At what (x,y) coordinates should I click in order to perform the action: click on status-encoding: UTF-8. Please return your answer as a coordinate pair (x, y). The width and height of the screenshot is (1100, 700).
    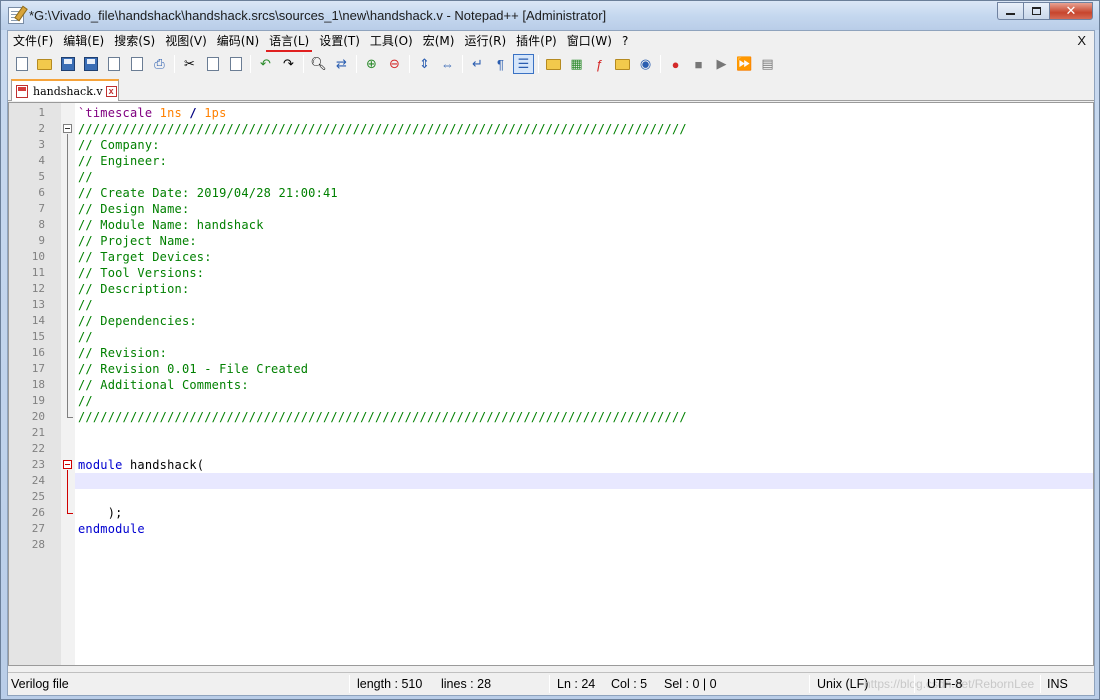
    Looking at the image, I should click on (944, 684).